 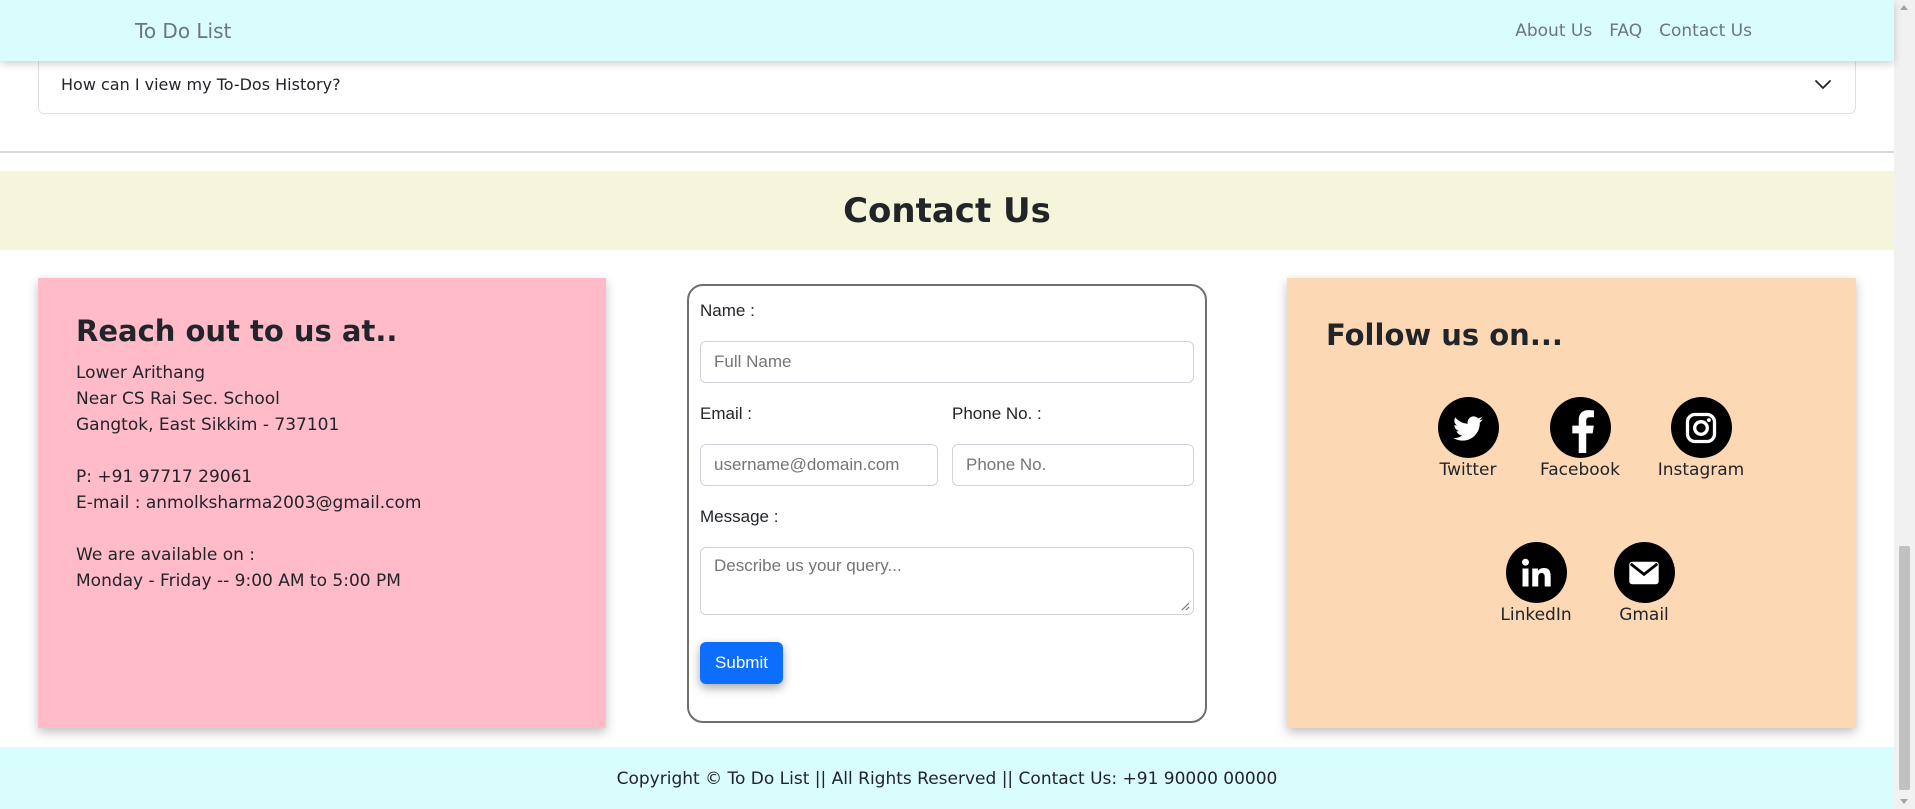 I want to click on contact-title: Contact Us, so click(x=947, y=211).